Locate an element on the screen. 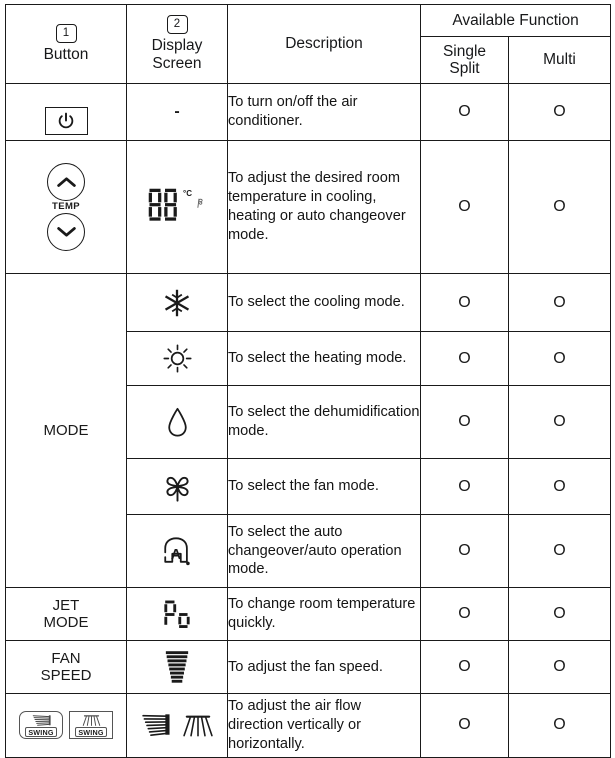 This screenshot has height=758, width=615. temp-down-button is located at coordinates (66, 232).